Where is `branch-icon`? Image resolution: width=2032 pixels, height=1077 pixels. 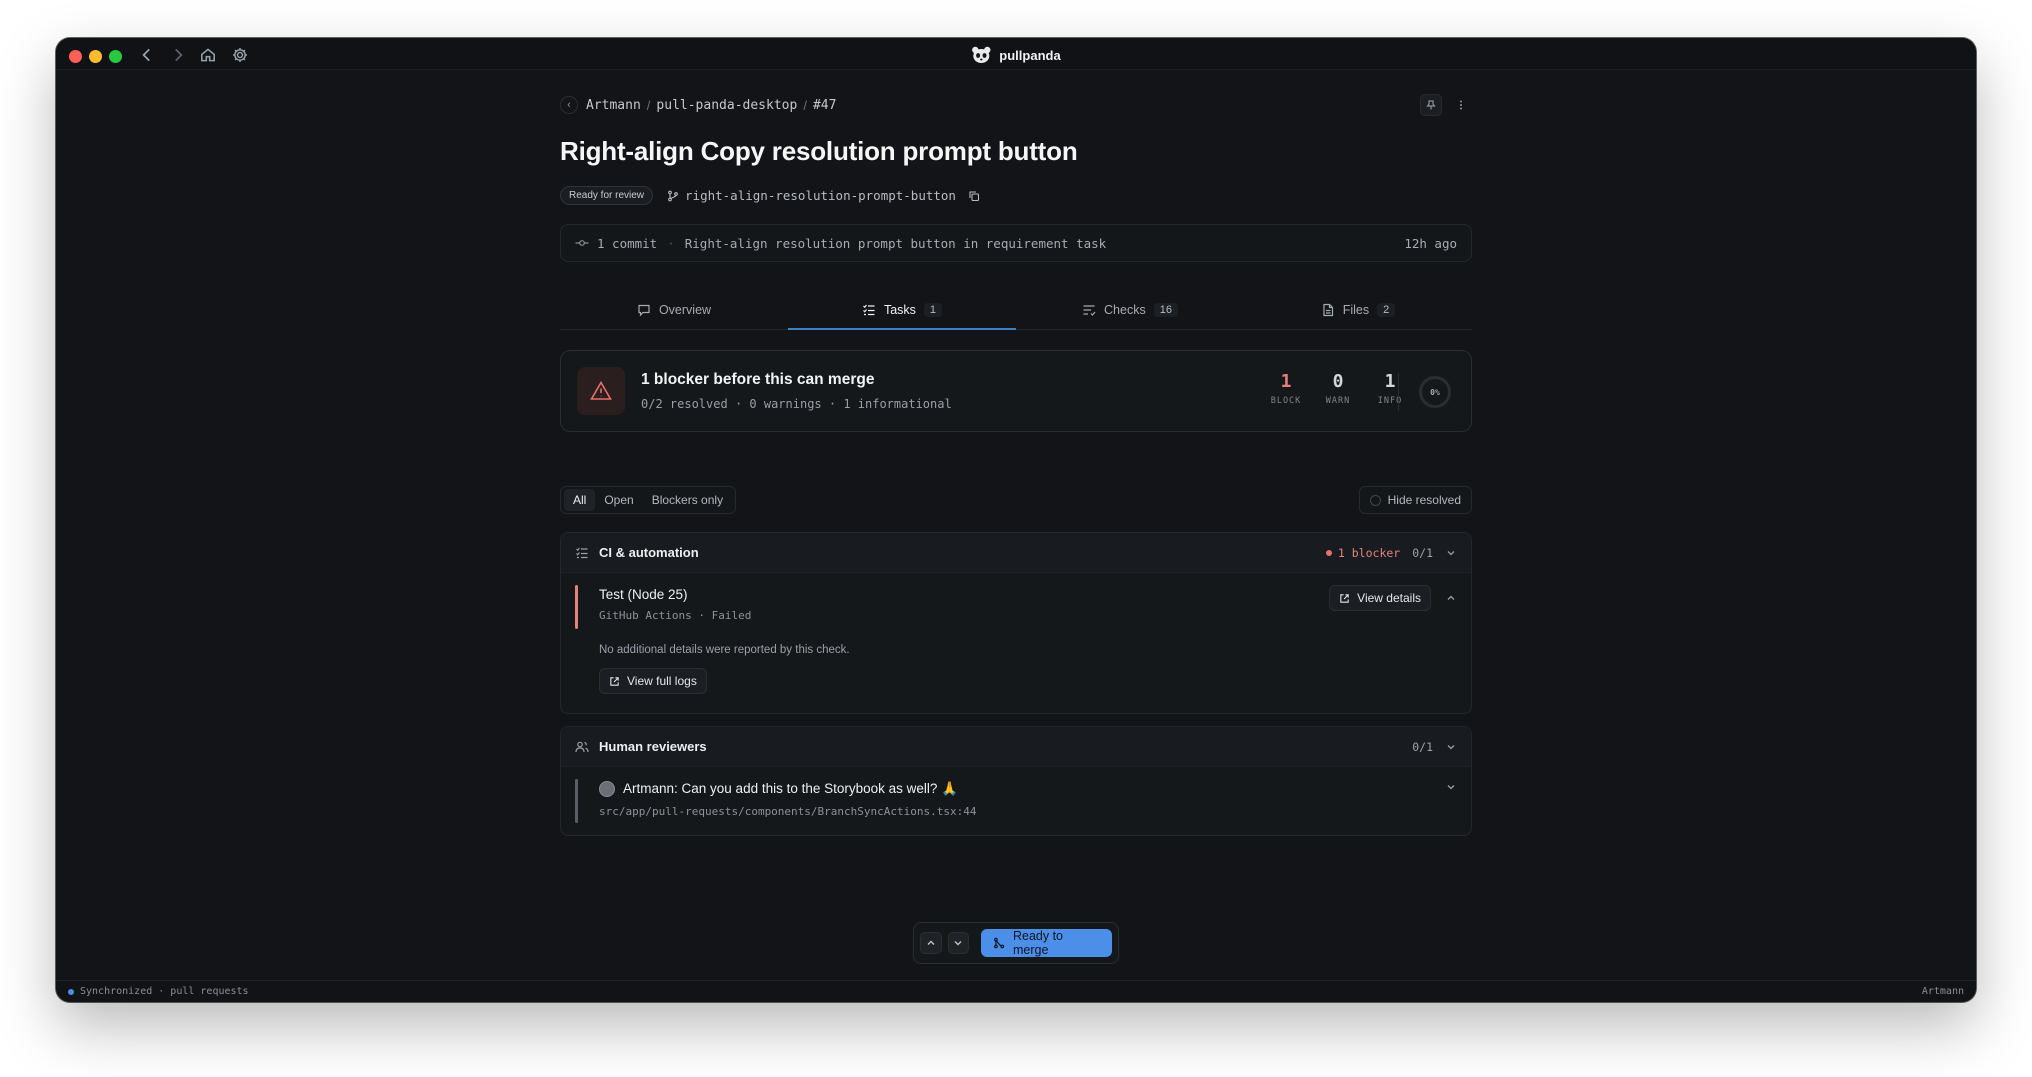
branch-icon is located at coordinates (673, 195).